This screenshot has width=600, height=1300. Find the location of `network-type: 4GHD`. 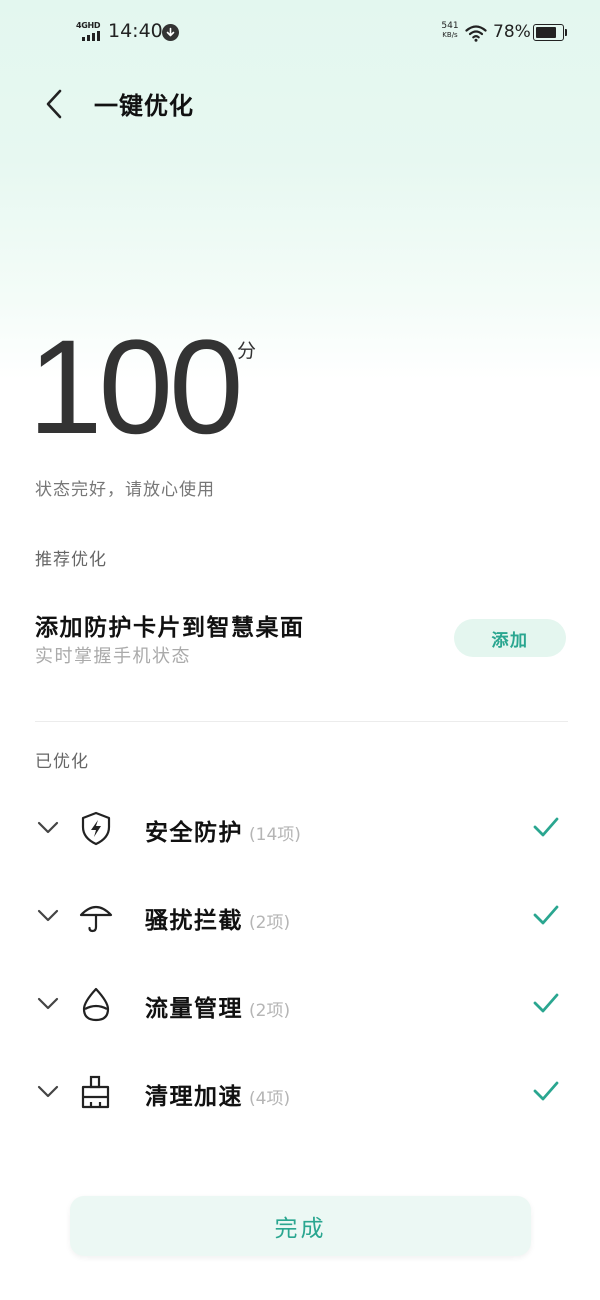

network-type: 4GHD is located at coordinates (88, 25).